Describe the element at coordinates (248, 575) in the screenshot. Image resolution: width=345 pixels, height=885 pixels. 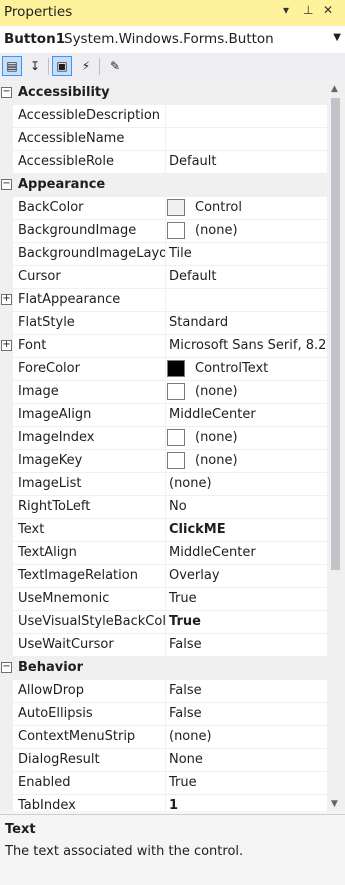
I see `property-value: Overlay` at that location.